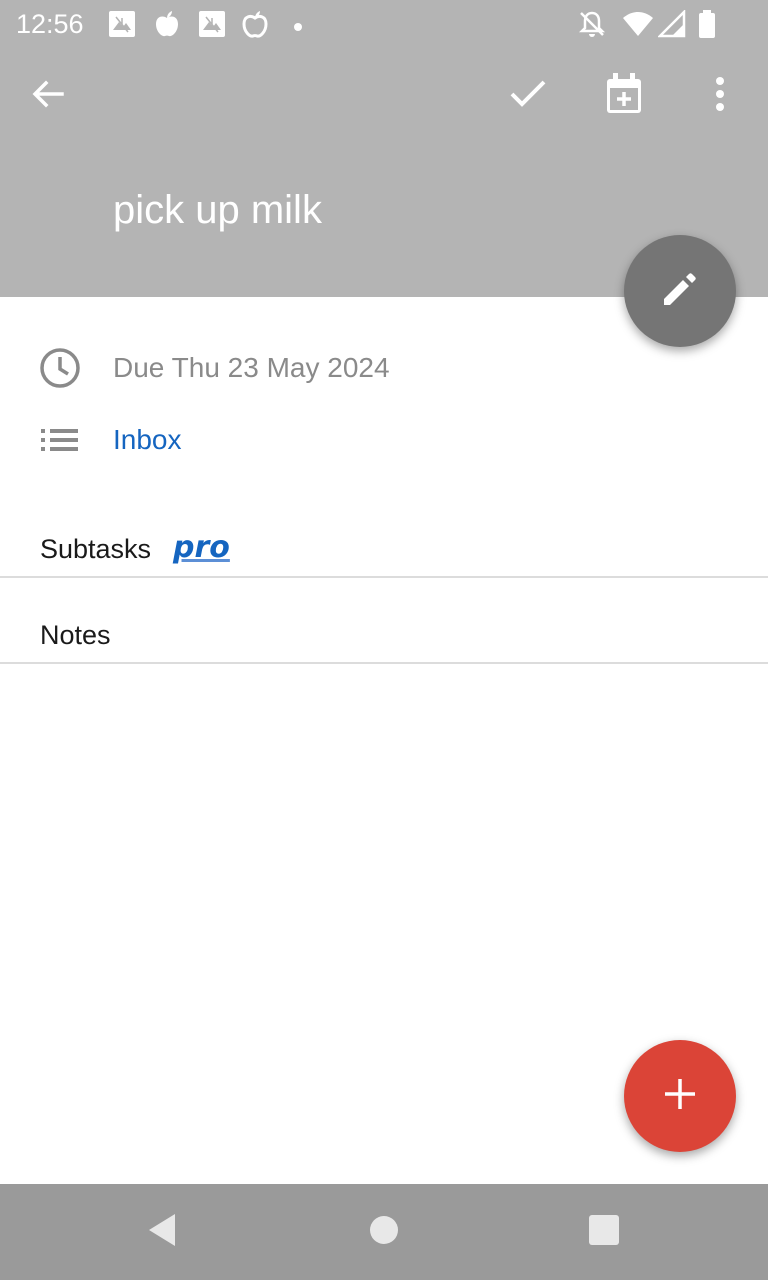 The image size is (768, 1280). What do you see at coordinates (384, 440) in the screenshot?
I see `list-row: Inbox` at bounding box center [384, 440].